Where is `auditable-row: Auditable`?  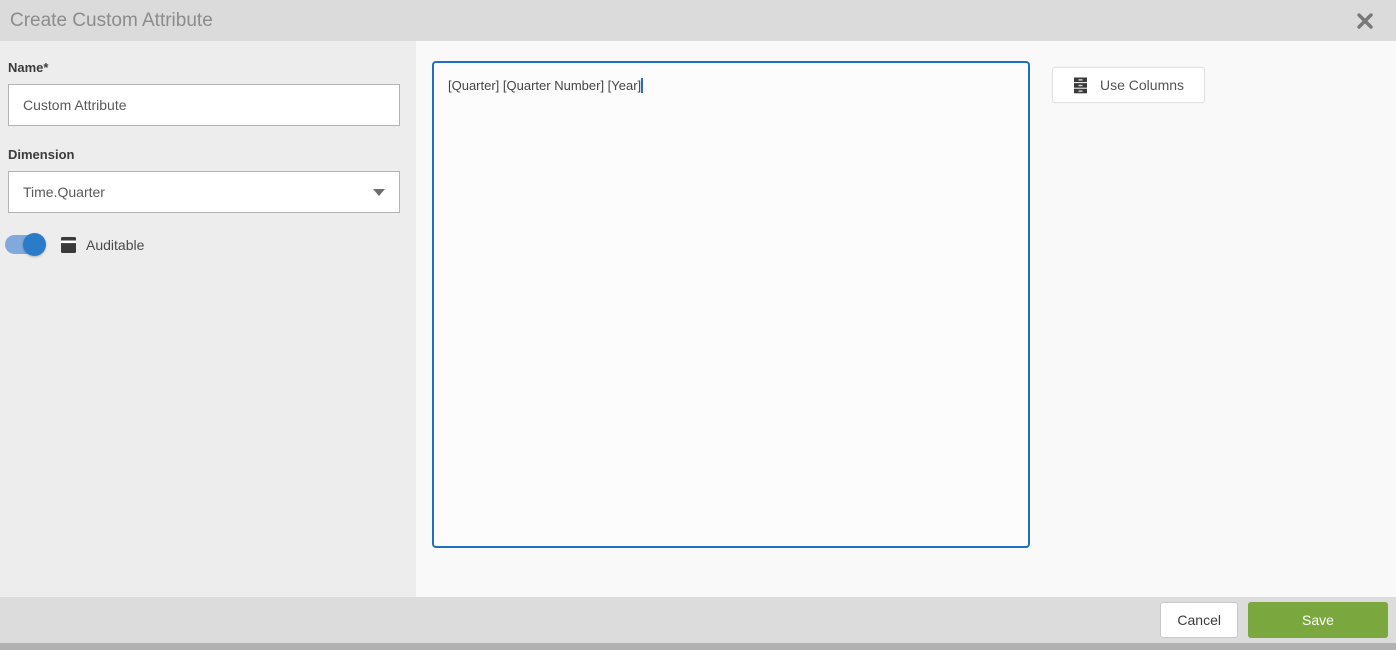
auditable-row: Auditable is located at coordinates (75, 244).